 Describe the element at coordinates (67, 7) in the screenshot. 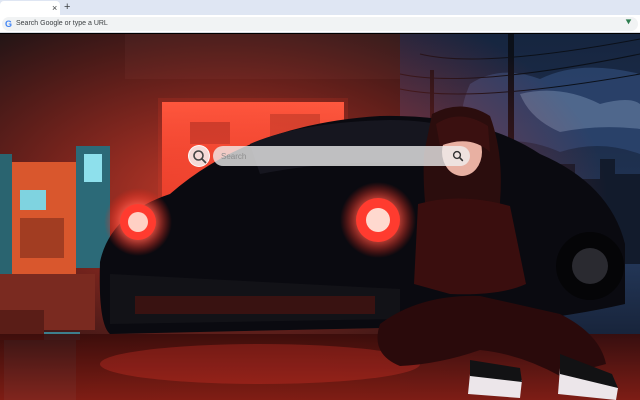

I see `new-tab-button: +` at that location.